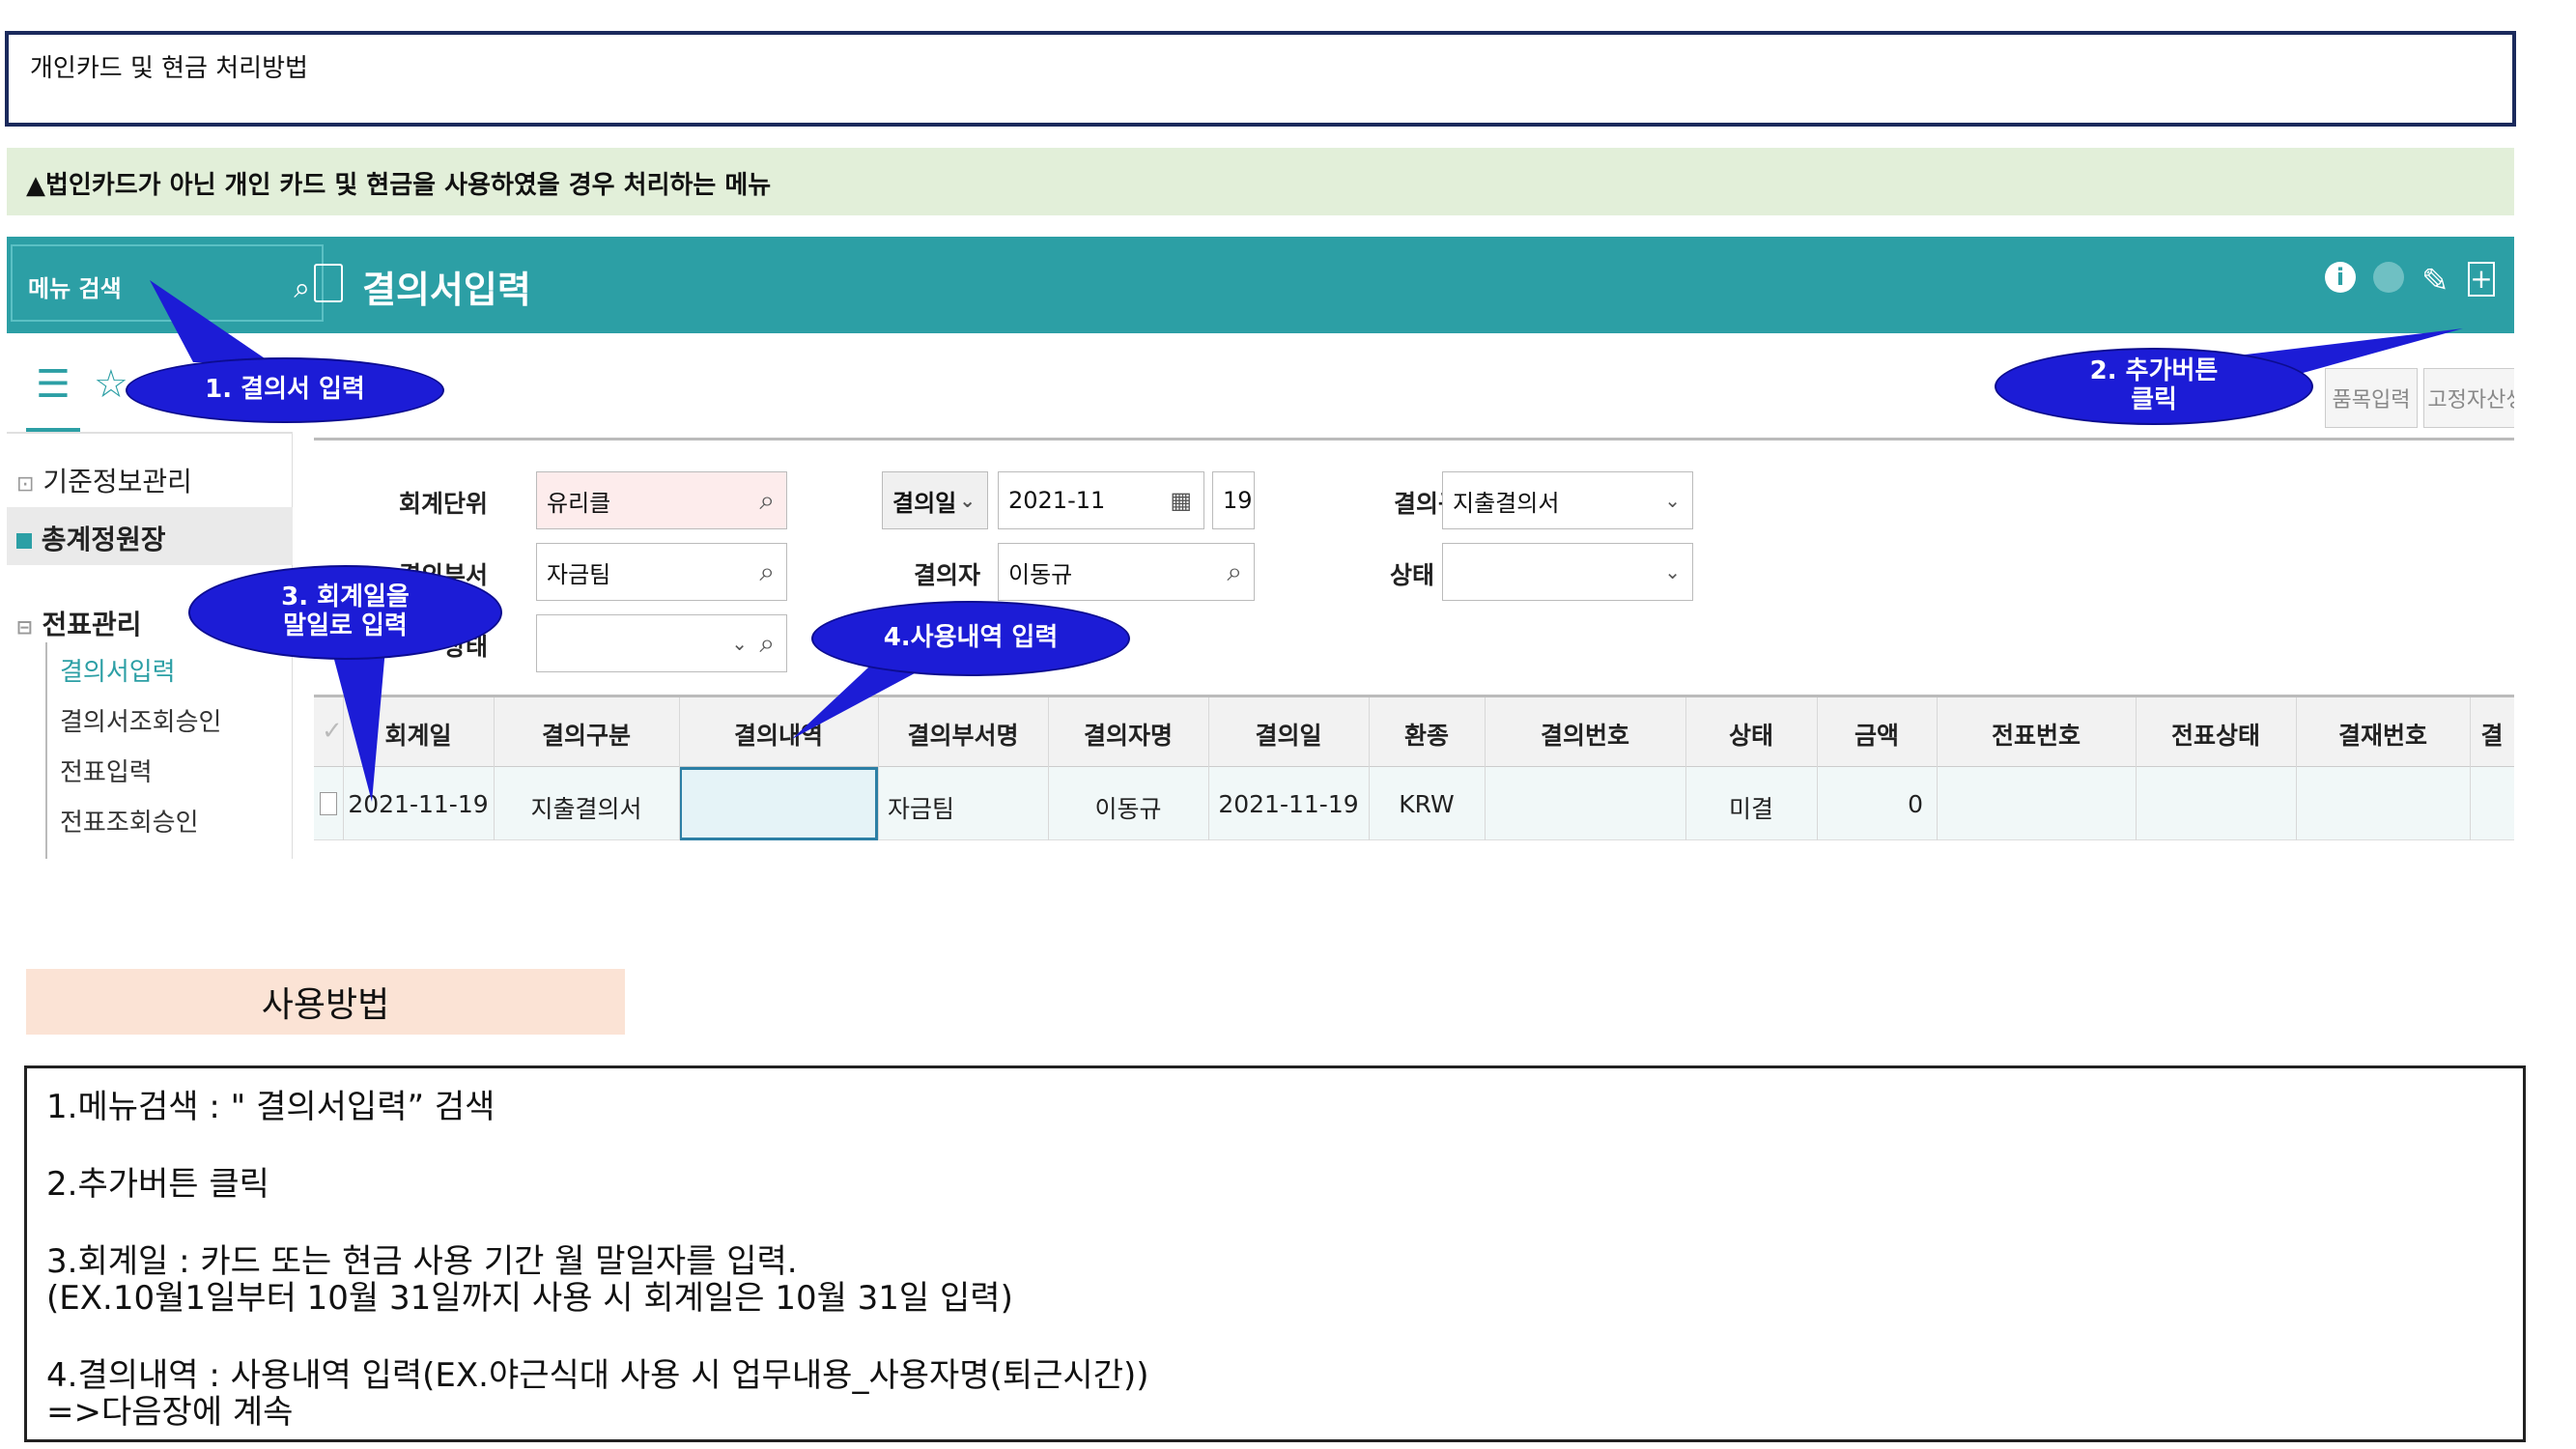 This screenshot has width=2576, height=1449. I want to click on howto-line-2: 2.추가버튼 클릭, so click(157, 1184).